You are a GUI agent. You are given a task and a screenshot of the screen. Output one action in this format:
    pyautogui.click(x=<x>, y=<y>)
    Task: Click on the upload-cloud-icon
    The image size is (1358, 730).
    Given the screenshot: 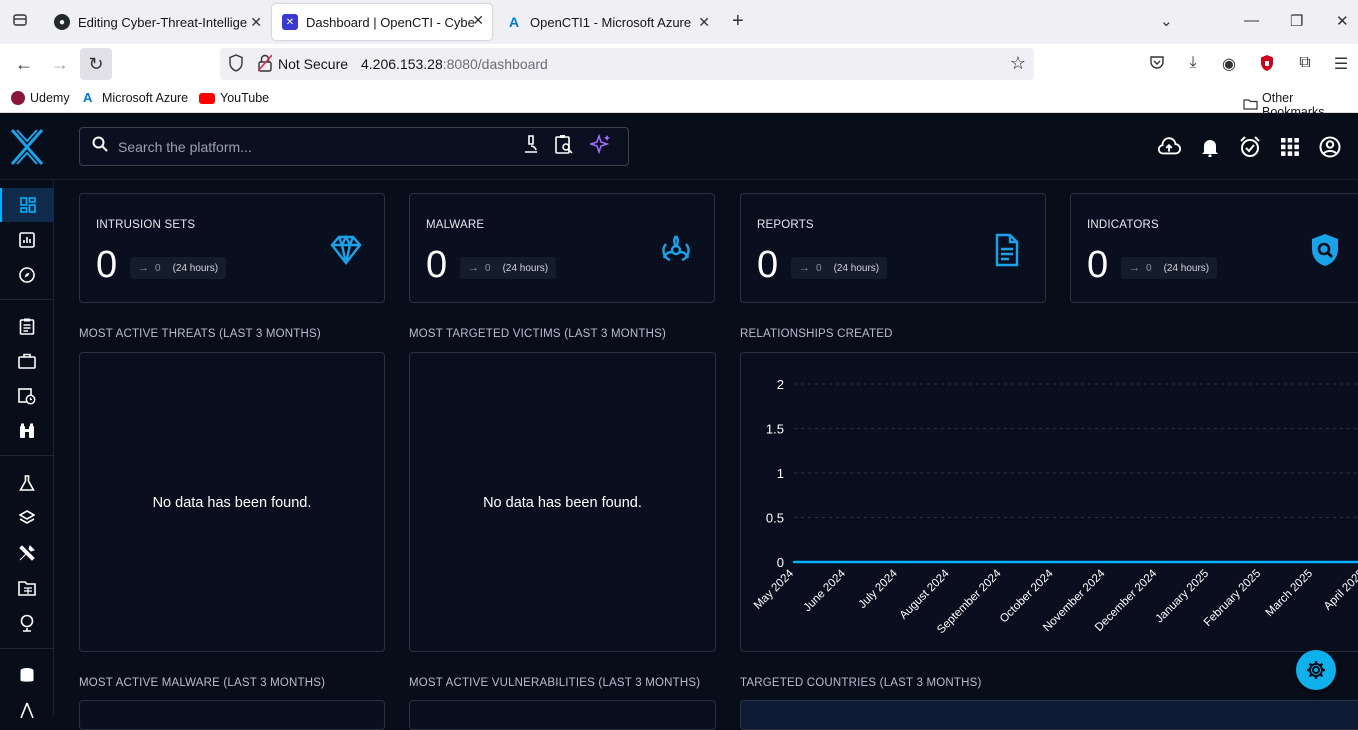 What is the action you would take?
    pyautogui.click(x=1169, y=147)
    